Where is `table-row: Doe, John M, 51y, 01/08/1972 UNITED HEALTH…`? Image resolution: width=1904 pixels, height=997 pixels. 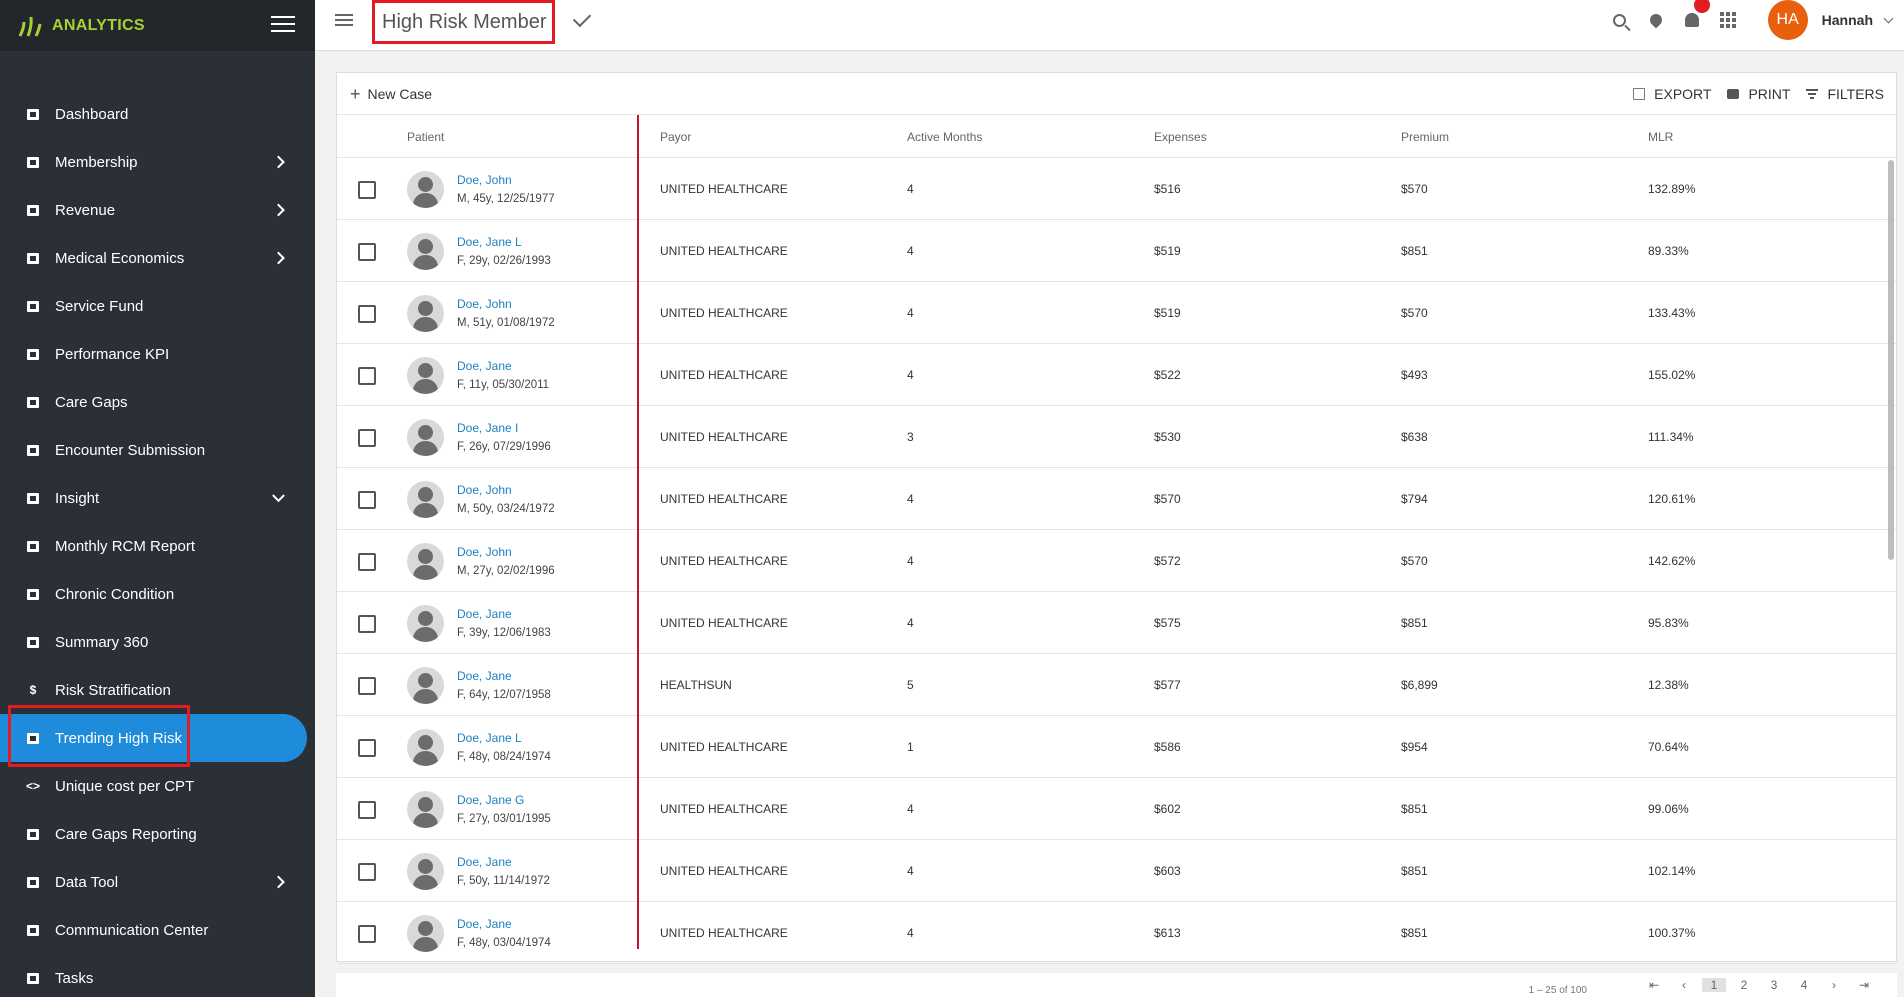
table-row: Doe, John M, 51y, 01/08/1972 UNITED HEALTH… is located at coordinates (1116, 313).